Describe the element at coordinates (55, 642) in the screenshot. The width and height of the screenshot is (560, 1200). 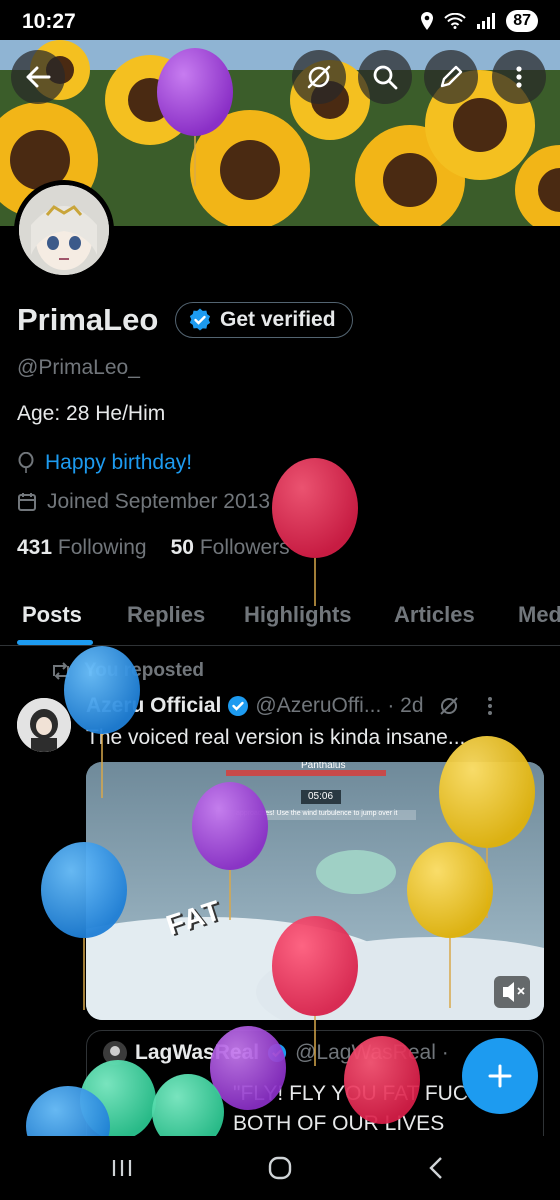
I see `tab-active-indicator` at that location.